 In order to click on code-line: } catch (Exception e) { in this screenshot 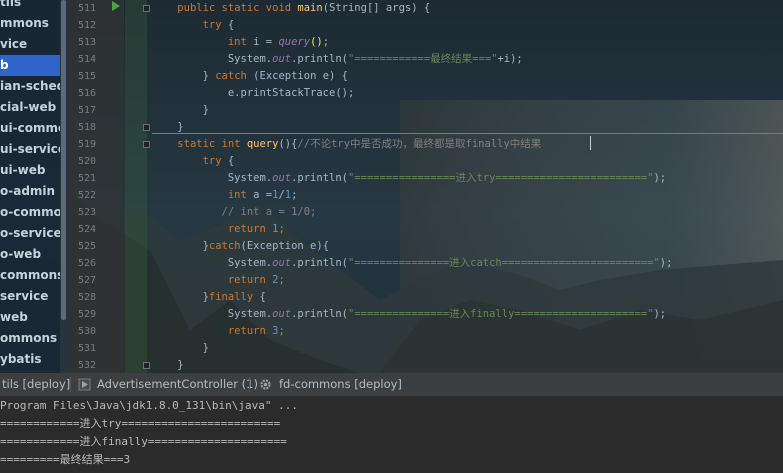, I will do `click(250, 76)`.